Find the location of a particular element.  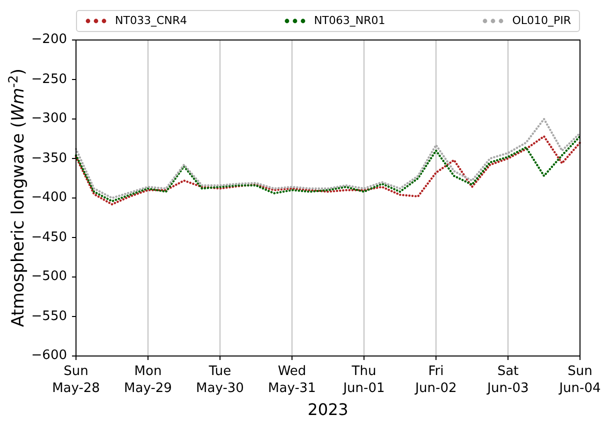

legend-label: NT063_NR01 is located at coordinates (350, 20).